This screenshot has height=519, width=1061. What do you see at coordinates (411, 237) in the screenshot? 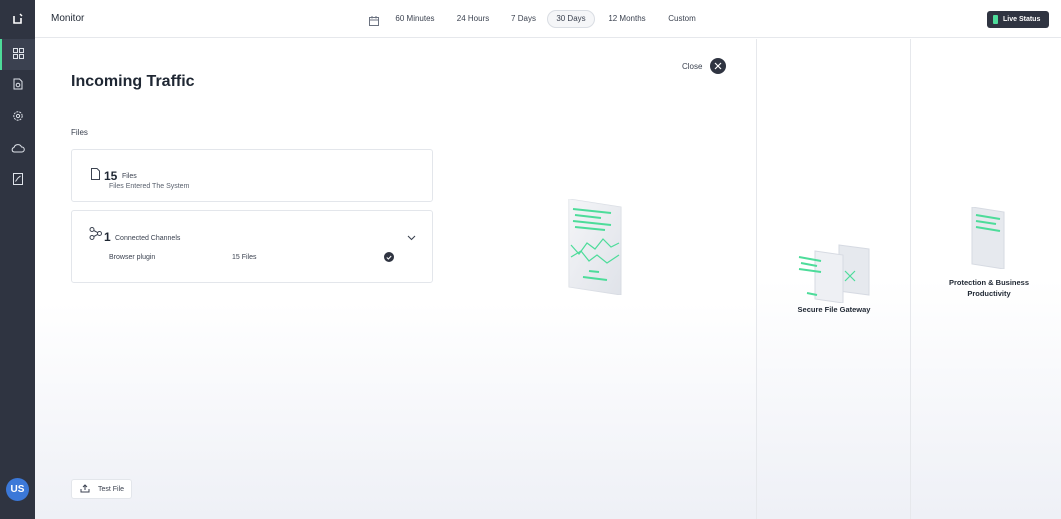
I see `chevron-down-icon` at bounding box center [411, 237].